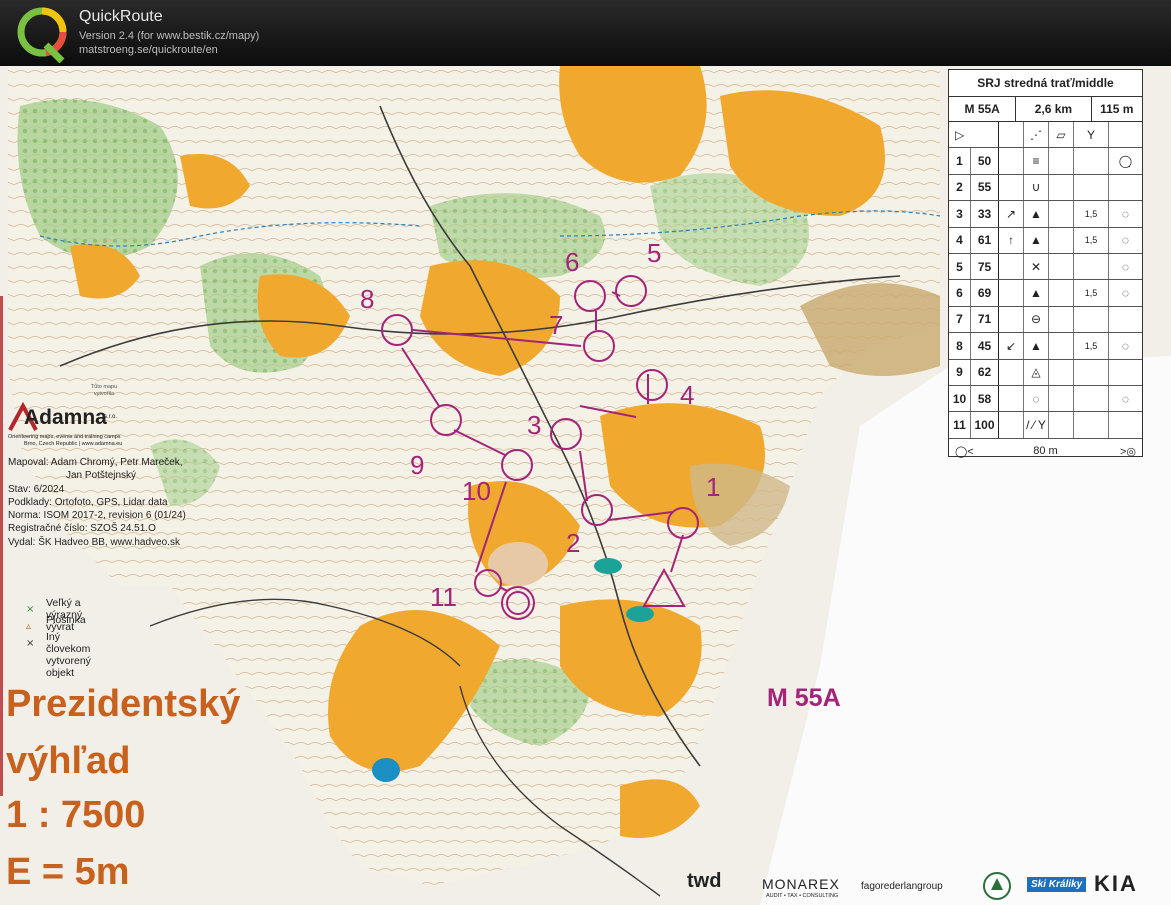 The height and width of the screenshot is (905, 1171). I want to click on description-control-row: 1 50 ≡ ◯̣, so click(1045, 161).